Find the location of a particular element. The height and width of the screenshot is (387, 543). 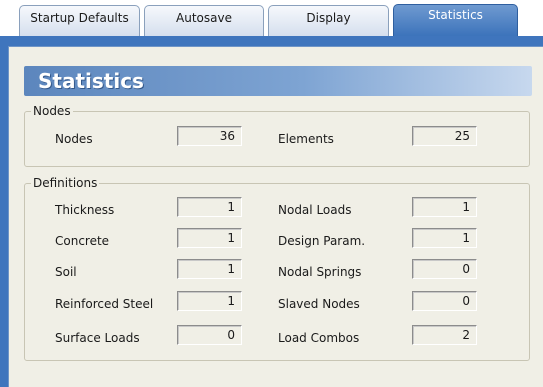

tab-autosave: Autosave is located at coordinates (204, 20).